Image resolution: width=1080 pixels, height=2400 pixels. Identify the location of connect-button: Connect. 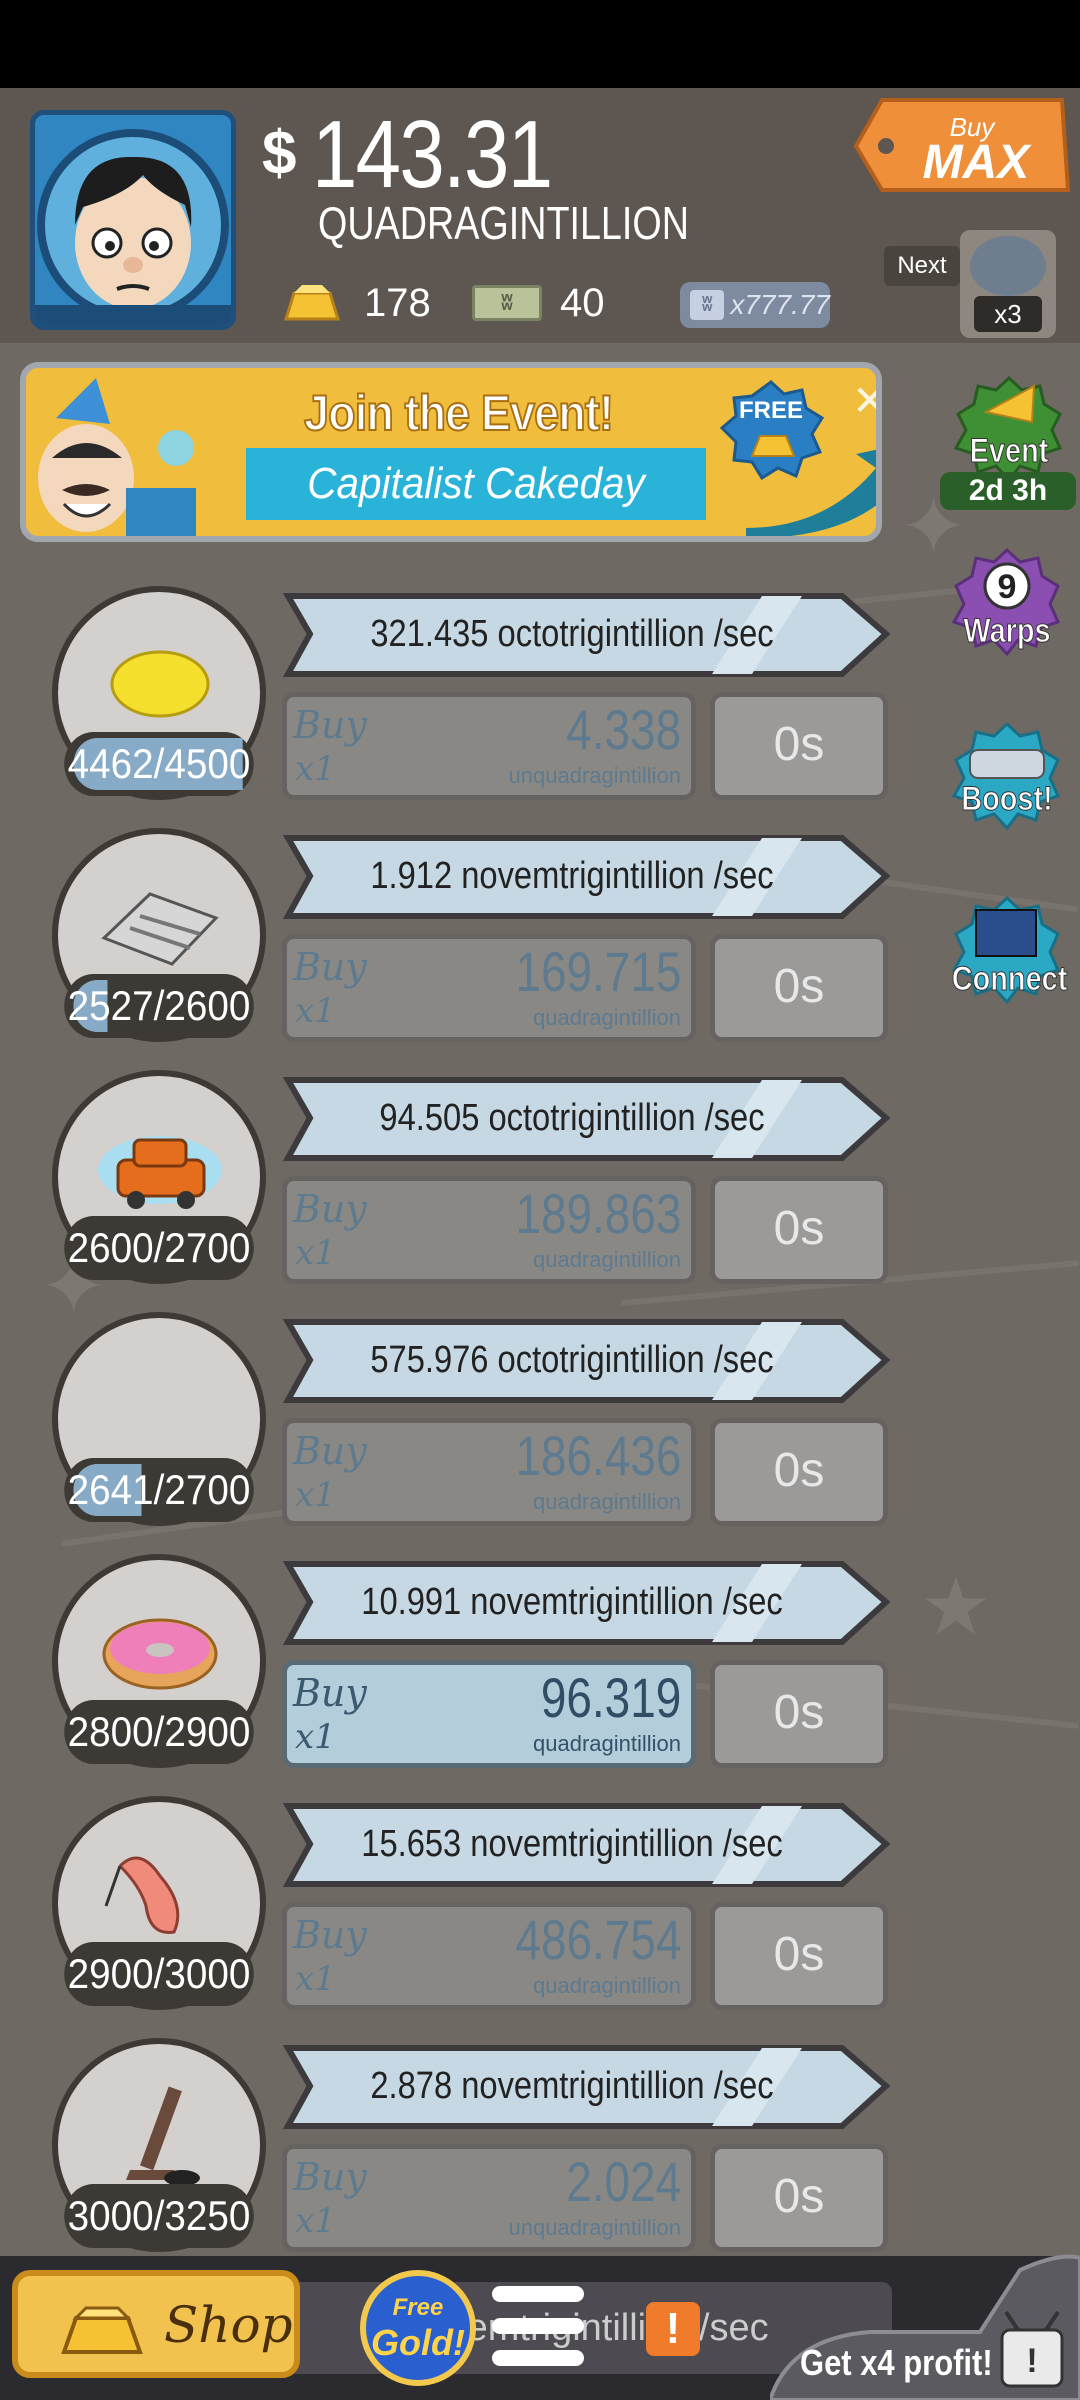
(1007, 959).